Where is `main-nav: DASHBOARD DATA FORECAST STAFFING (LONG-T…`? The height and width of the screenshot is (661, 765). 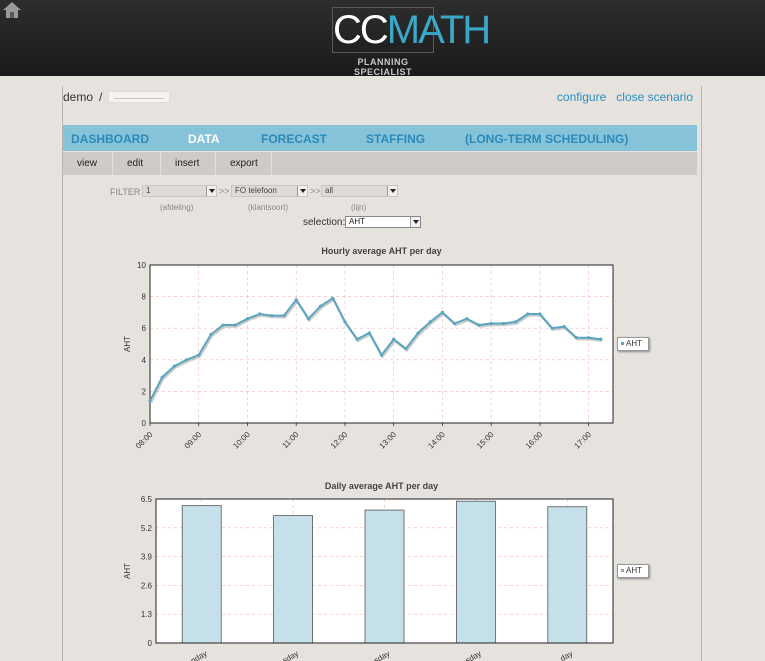 main-nav: DASHBOARD DATA FORECAST STAFFING (LONG-T… is located at coordinates (380, 138).